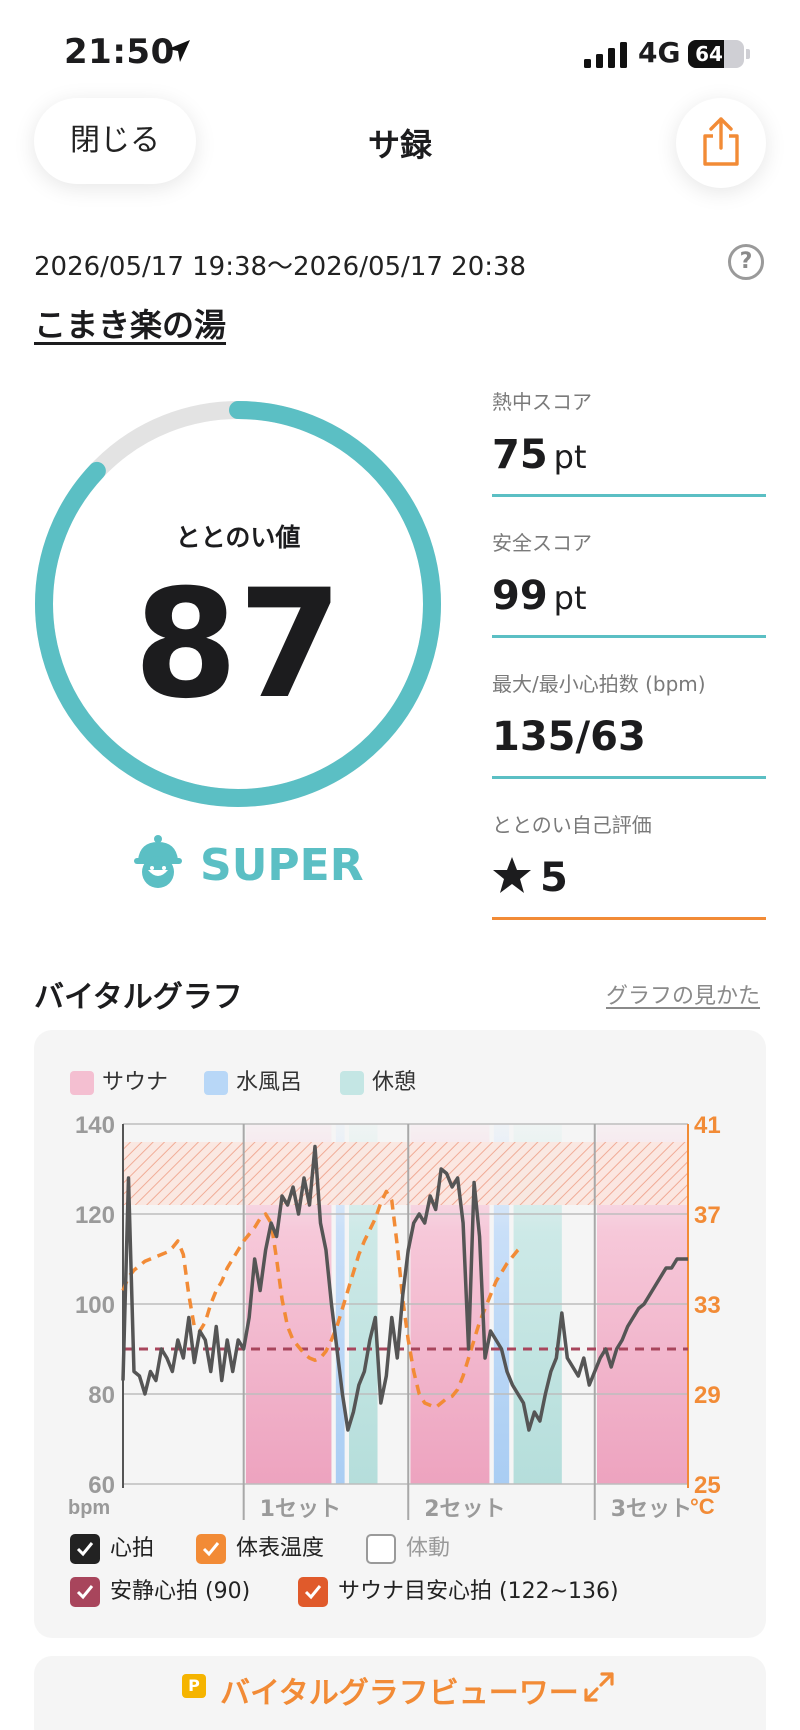  I want to click on stat-heat-score: 熱中スコア 75 pt, so click(629, 441).